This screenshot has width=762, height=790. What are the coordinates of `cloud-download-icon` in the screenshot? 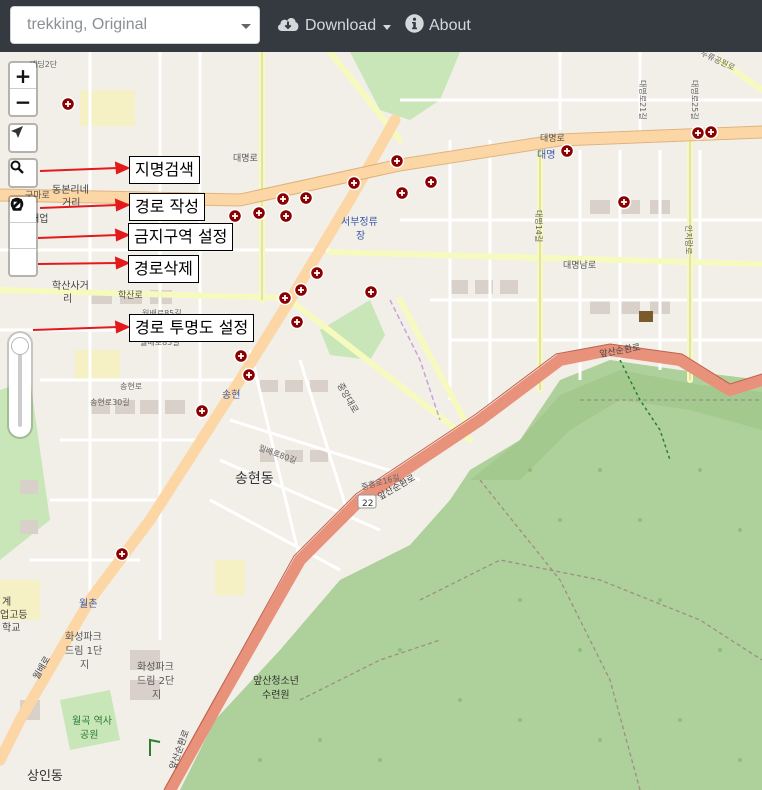 It's located at (288, 26).